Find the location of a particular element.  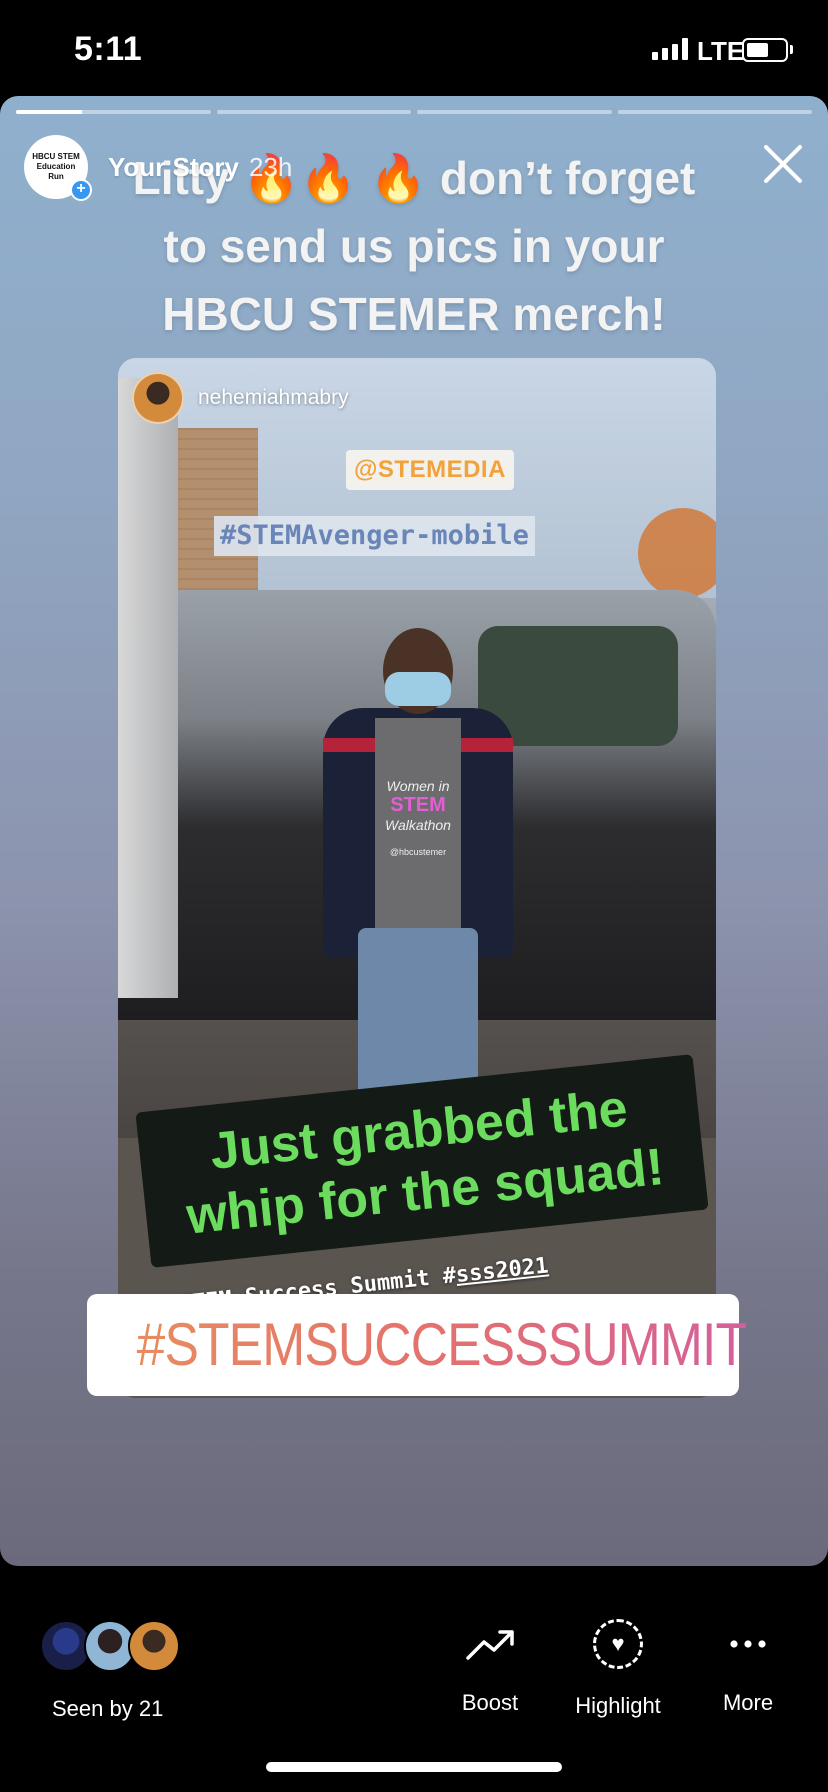

boost-button: Boost is located at coordinates (490, 1666).